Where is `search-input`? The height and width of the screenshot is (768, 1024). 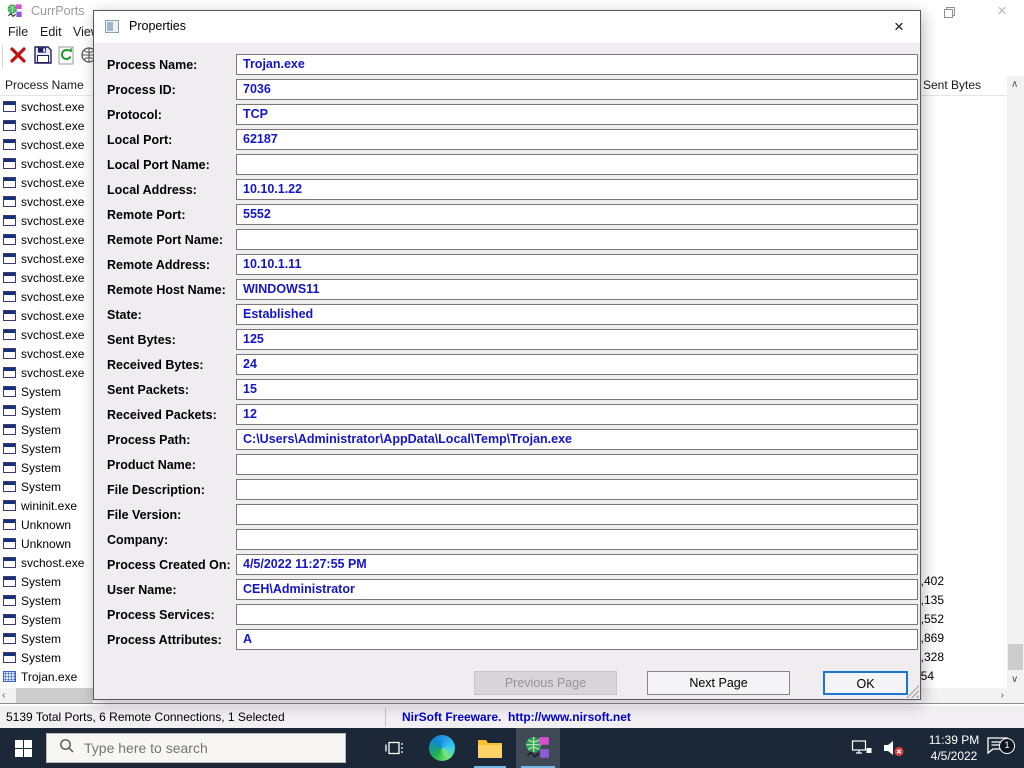
search-input is located at coordinates (204, 748).